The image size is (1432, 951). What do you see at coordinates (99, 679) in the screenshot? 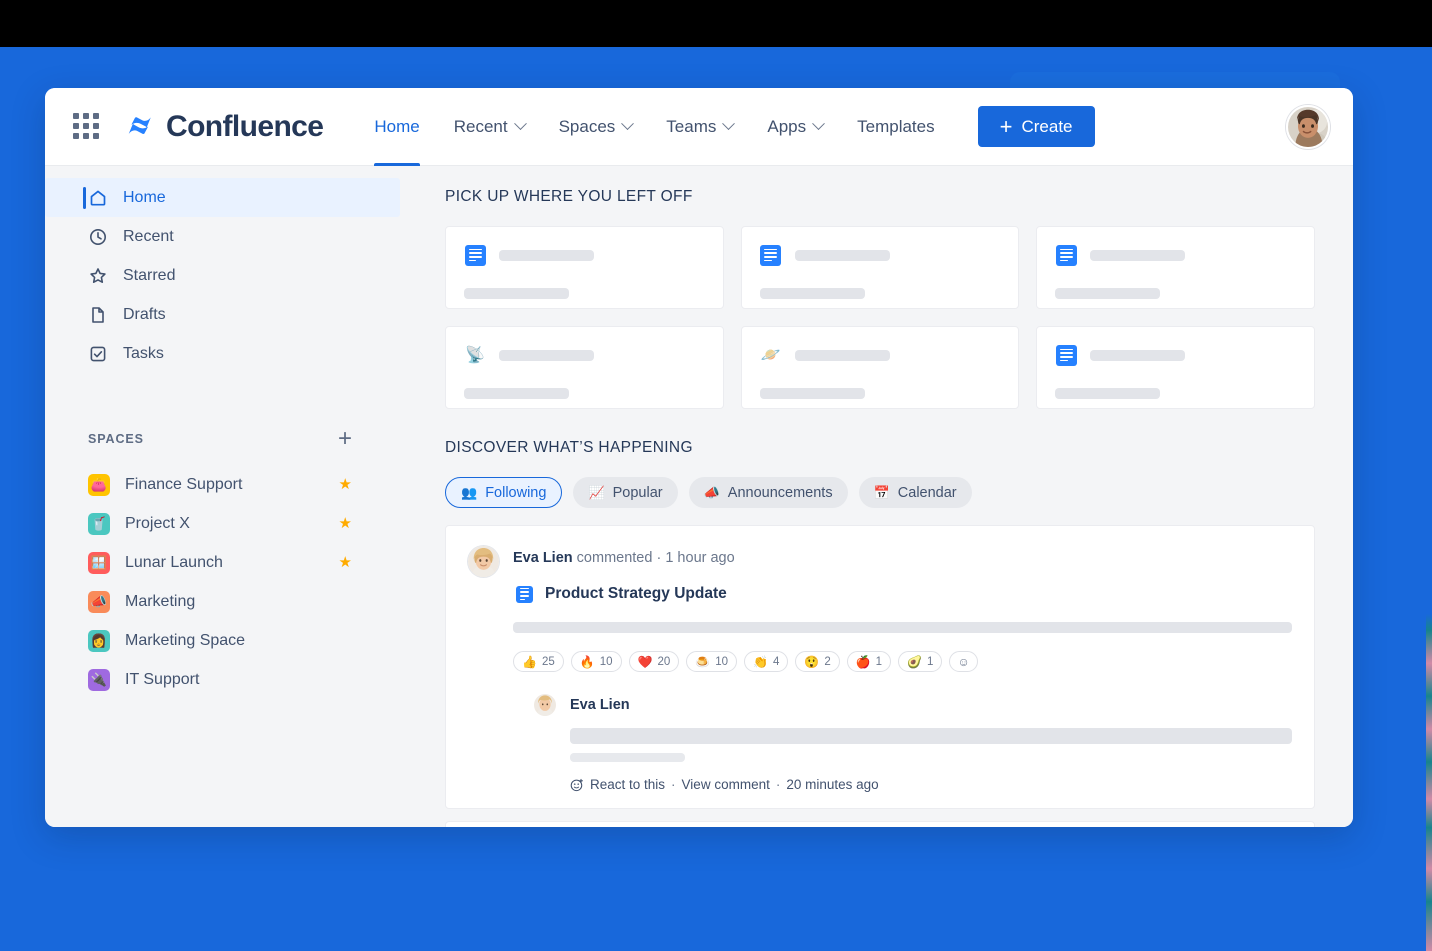
I see `plug-icon: 🔌` at bounding box center [99, 679].